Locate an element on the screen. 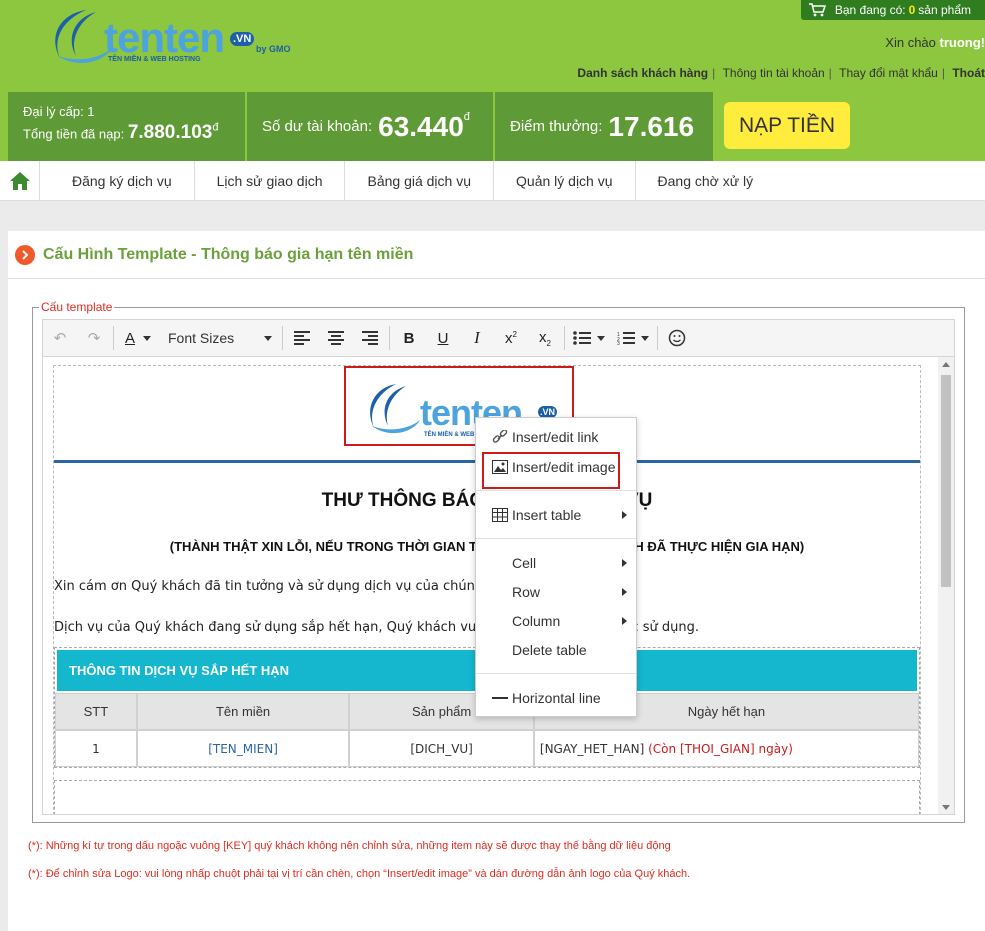 The image size is (985, 931). align-left-button is located at coordinates (302, 338).